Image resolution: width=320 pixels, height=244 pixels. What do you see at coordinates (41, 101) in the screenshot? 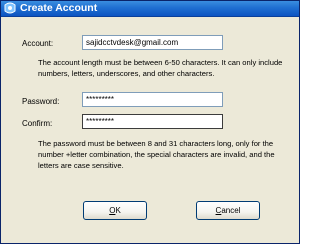
I see `password-label: Password:` at bounding box center [41, 101].